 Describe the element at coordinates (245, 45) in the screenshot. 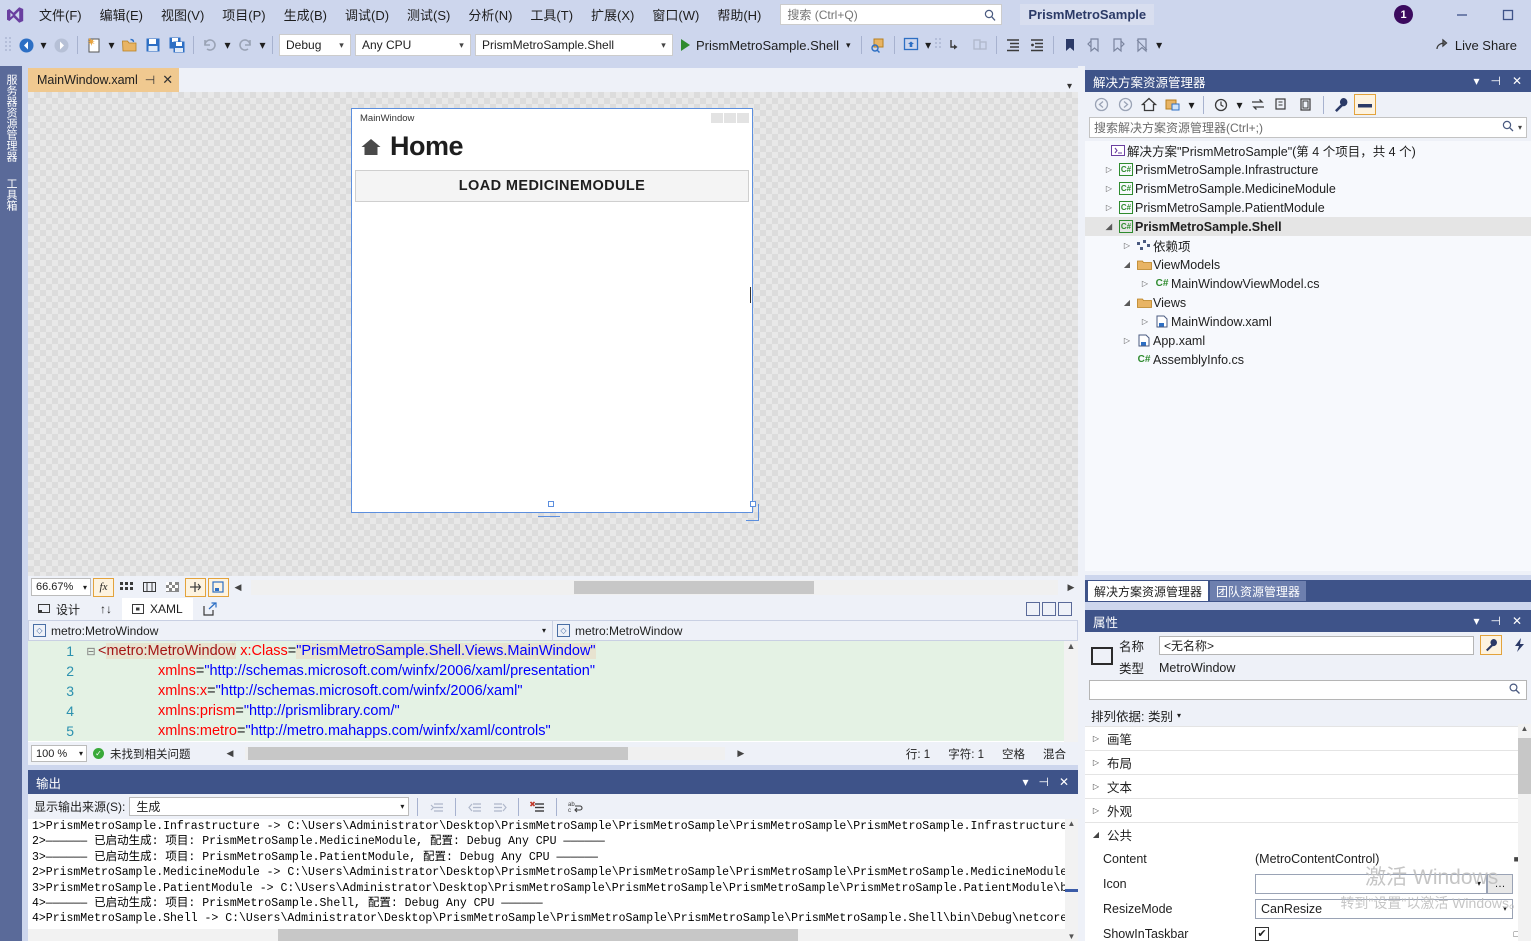

I see `redo-icon` at that location.